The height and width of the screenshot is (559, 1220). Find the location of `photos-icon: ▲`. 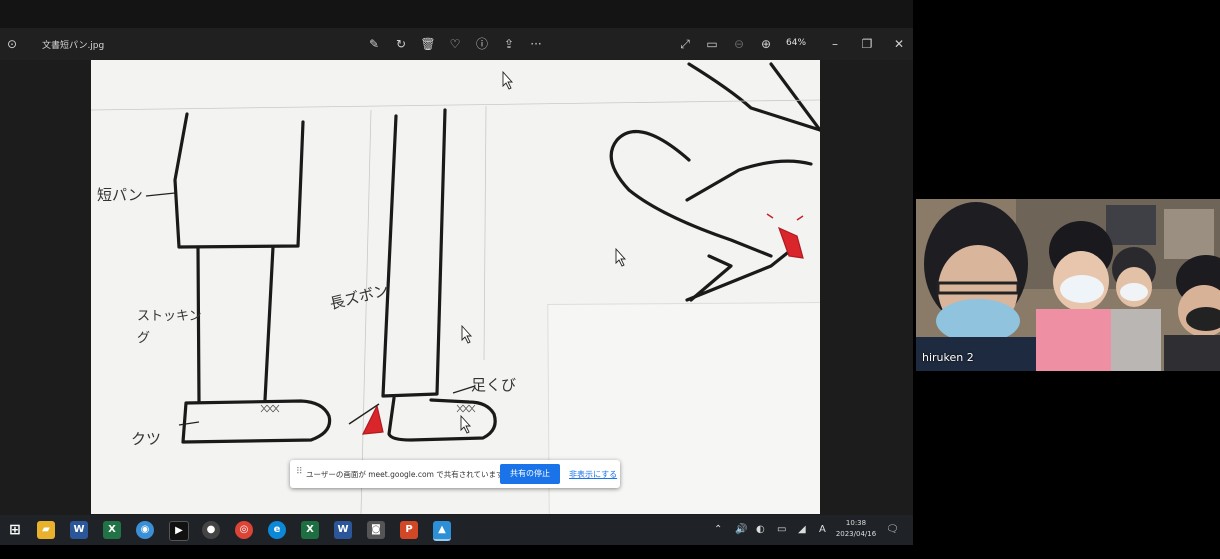

photos-icon: ▲ is located at coordinates (442, 531).